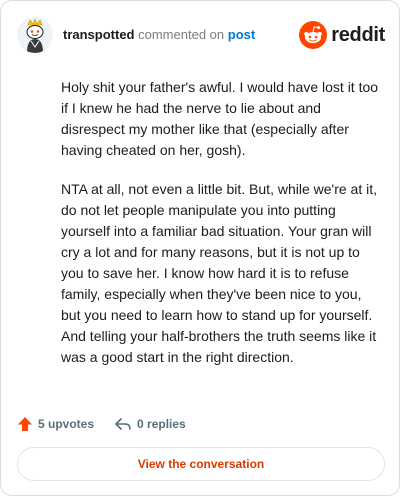  Describe the element at coordinates (66, 424) in the screenshot. I see `upvote-count: 5 upvotes` at that location.